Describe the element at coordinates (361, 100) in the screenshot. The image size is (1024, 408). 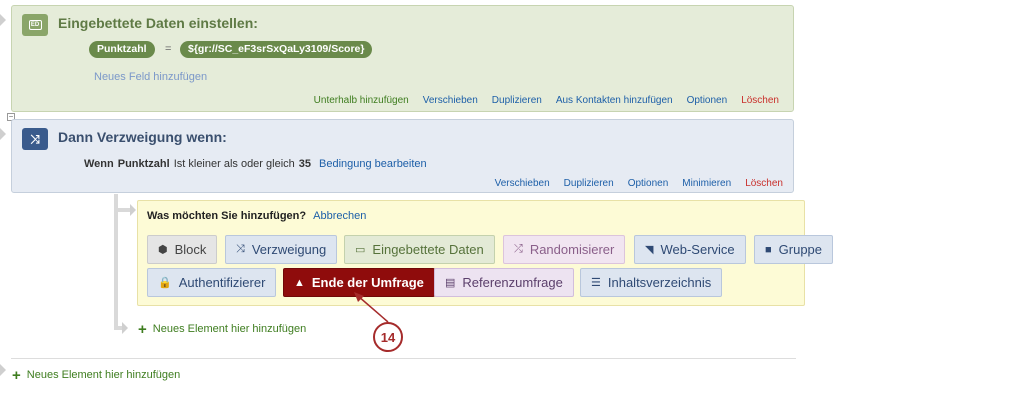
I see `add-below-link: Unterhalb hinzufügen` at that location.